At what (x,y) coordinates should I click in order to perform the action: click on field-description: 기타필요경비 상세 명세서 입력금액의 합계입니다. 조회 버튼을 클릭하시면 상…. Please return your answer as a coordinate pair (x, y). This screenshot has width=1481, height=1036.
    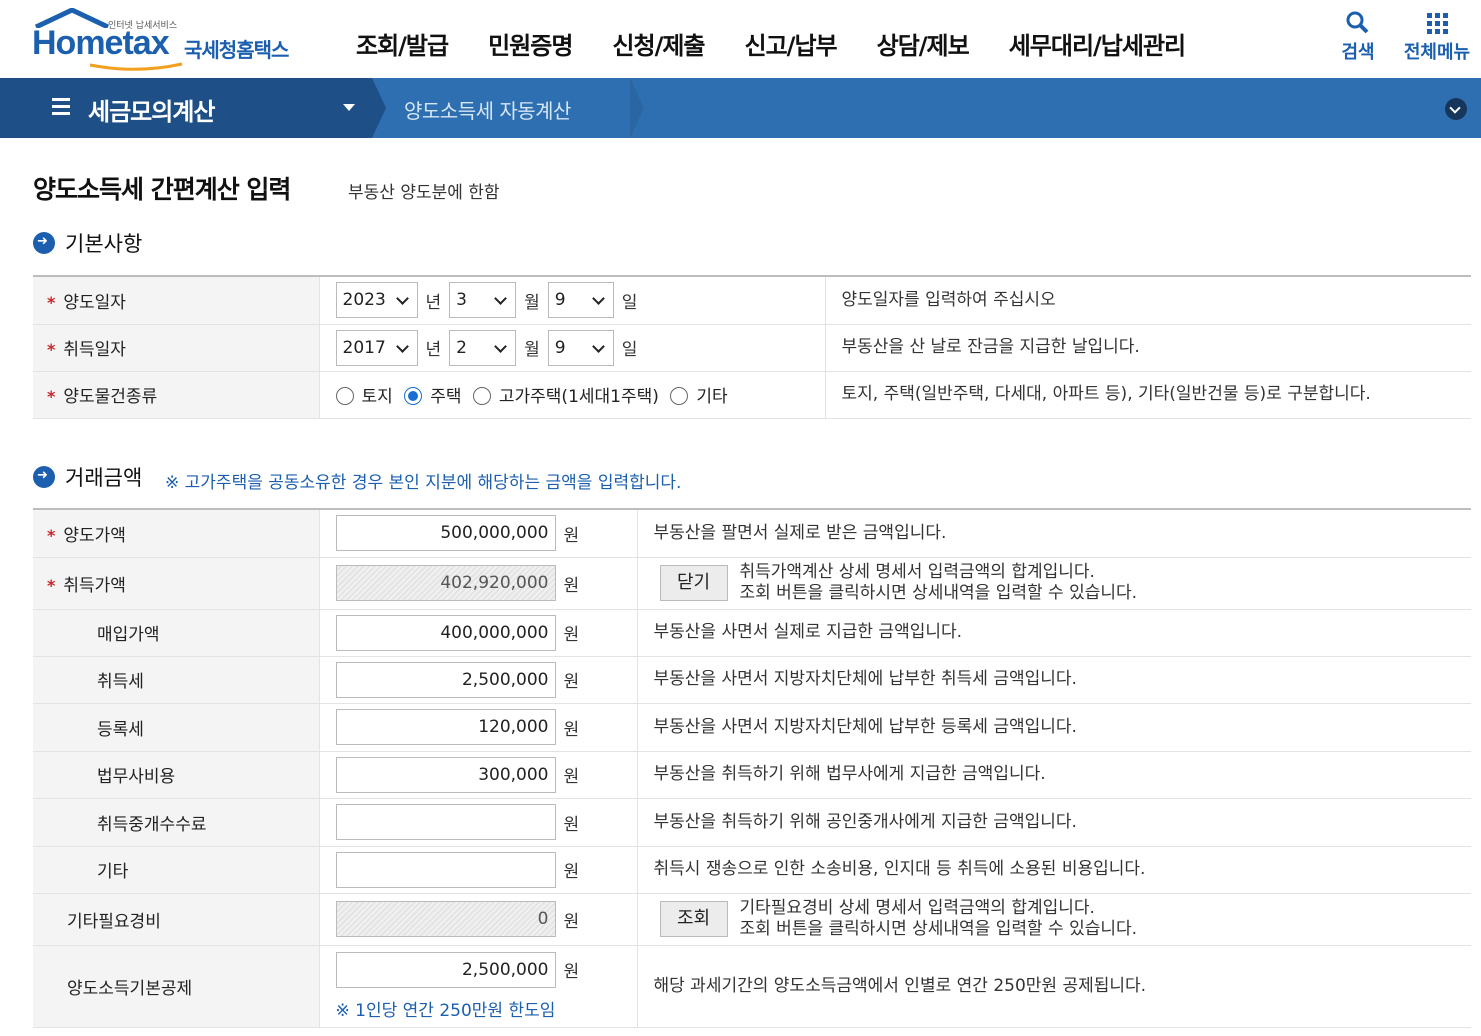
    Looking at the image, I should click on (938, 918).